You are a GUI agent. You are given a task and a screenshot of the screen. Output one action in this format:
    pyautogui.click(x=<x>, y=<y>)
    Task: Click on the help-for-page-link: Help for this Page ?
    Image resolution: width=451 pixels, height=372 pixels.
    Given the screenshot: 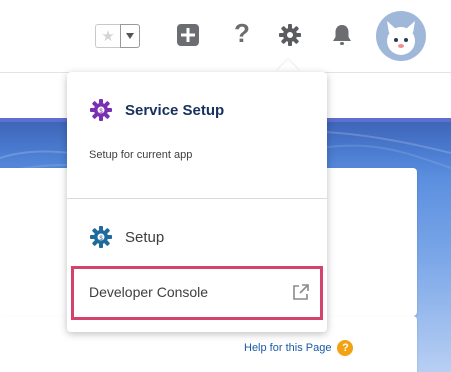 What is the action you would take?
    pyautogui.click(x=299, y=348)
    